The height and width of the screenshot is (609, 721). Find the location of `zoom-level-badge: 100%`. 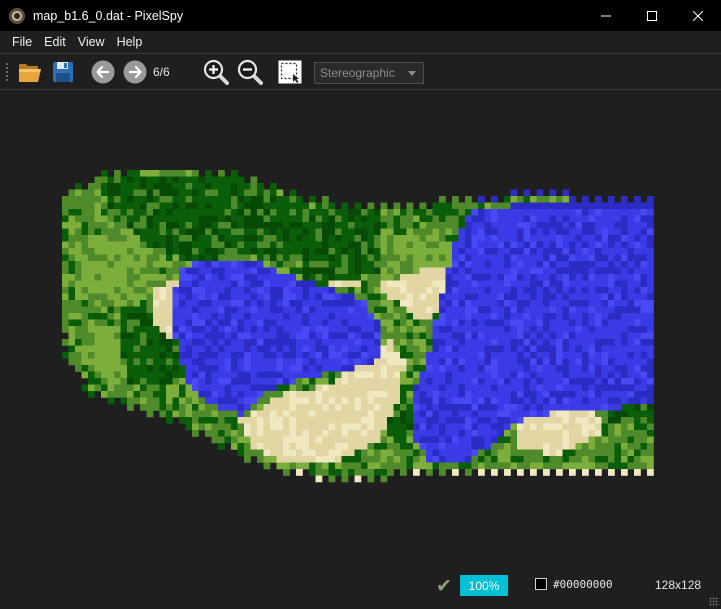

zoom-level-badge: 100% is located at coordinates (484, 585).